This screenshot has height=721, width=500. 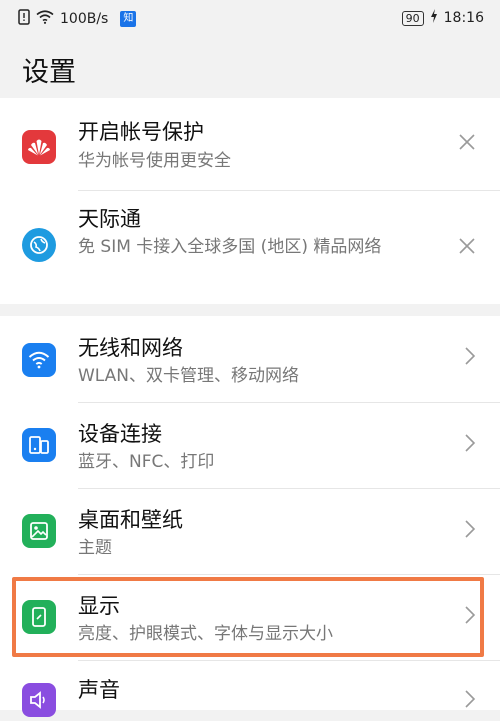 I want to click on item-title: 开启帐号保护, so click(x=141, y=132).